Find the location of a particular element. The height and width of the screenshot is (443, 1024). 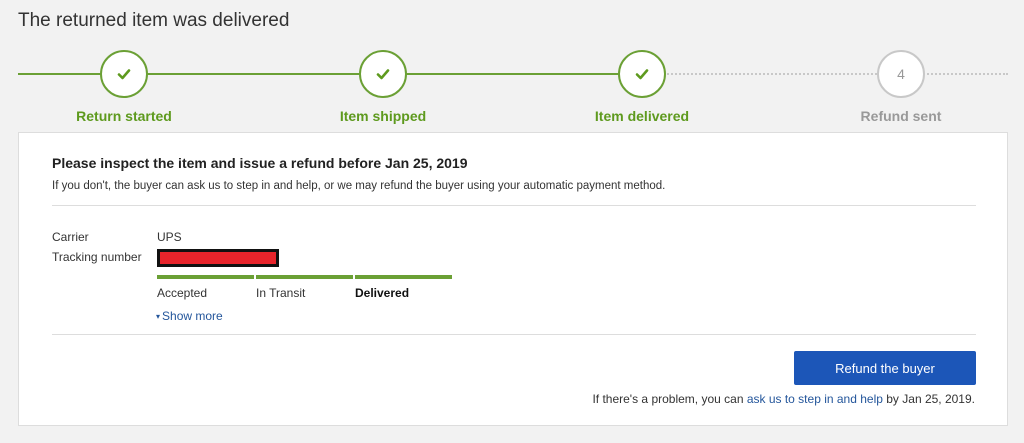

show-more-label: Show more is located at coordinates (192, 316).